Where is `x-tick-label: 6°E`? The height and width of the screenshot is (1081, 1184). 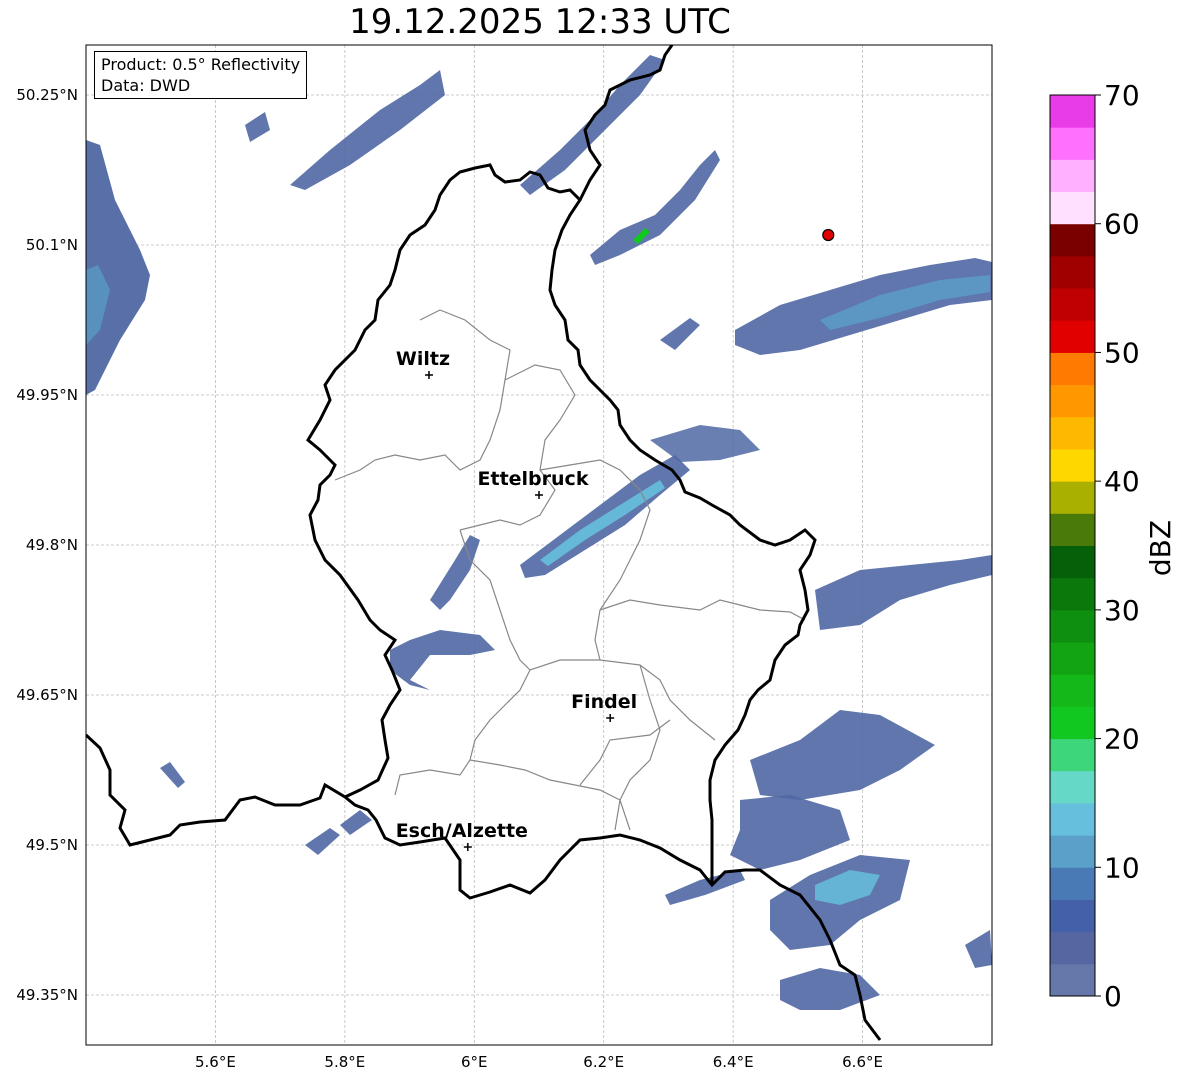 x-tick-label: 6°E is located at coordinates (474, 1062).